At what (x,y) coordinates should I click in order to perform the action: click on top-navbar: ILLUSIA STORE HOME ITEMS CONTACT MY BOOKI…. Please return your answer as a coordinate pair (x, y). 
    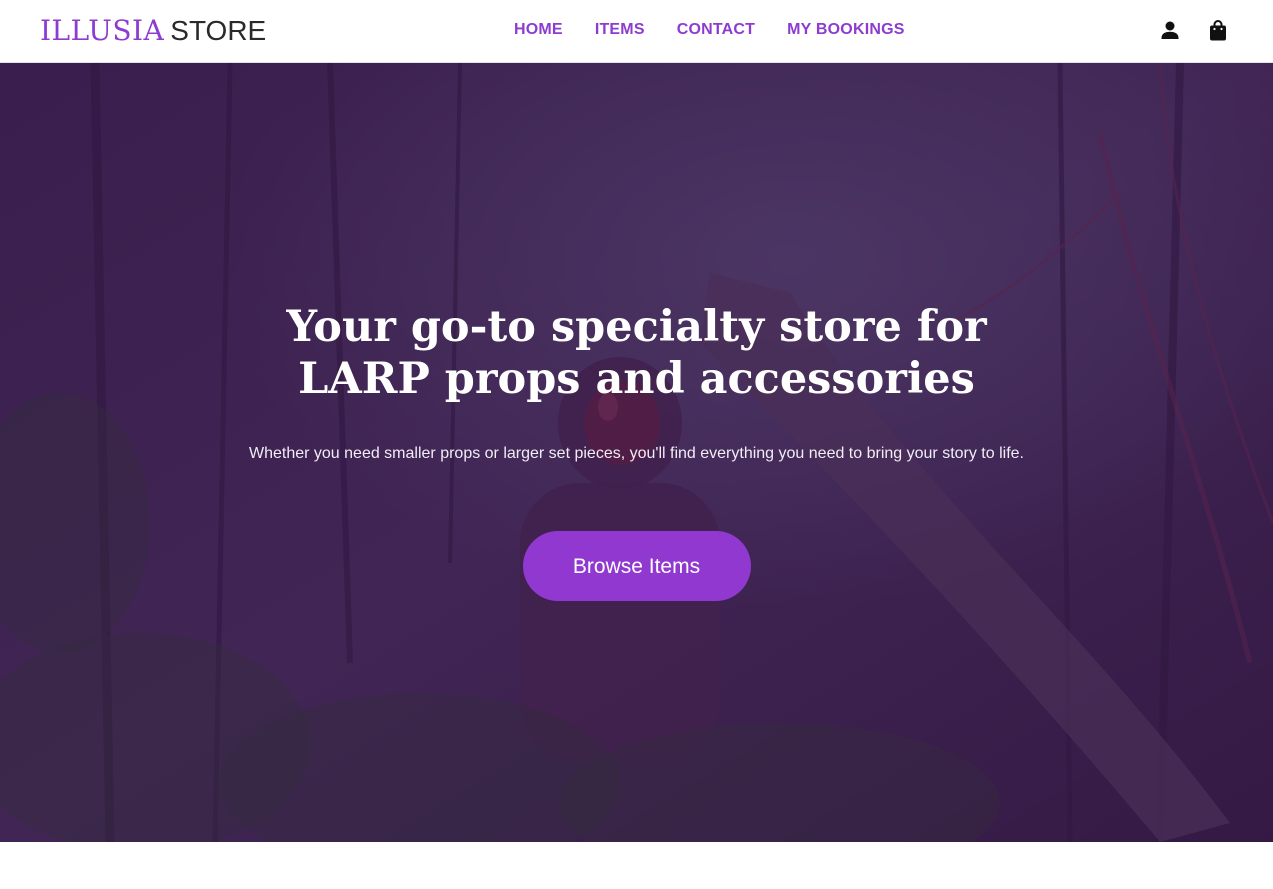
    Looking at the image, I should click on (636, 31).